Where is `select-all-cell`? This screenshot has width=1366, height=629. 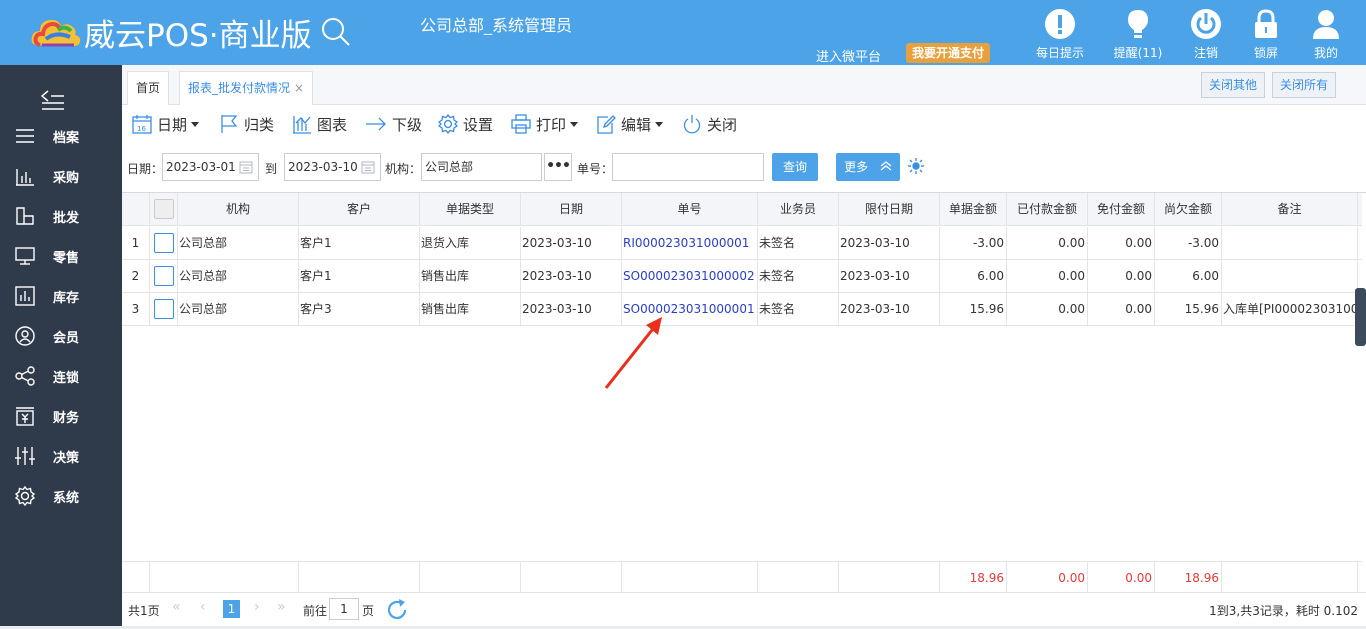 select-all-cell is located at coordinates (164, 209).